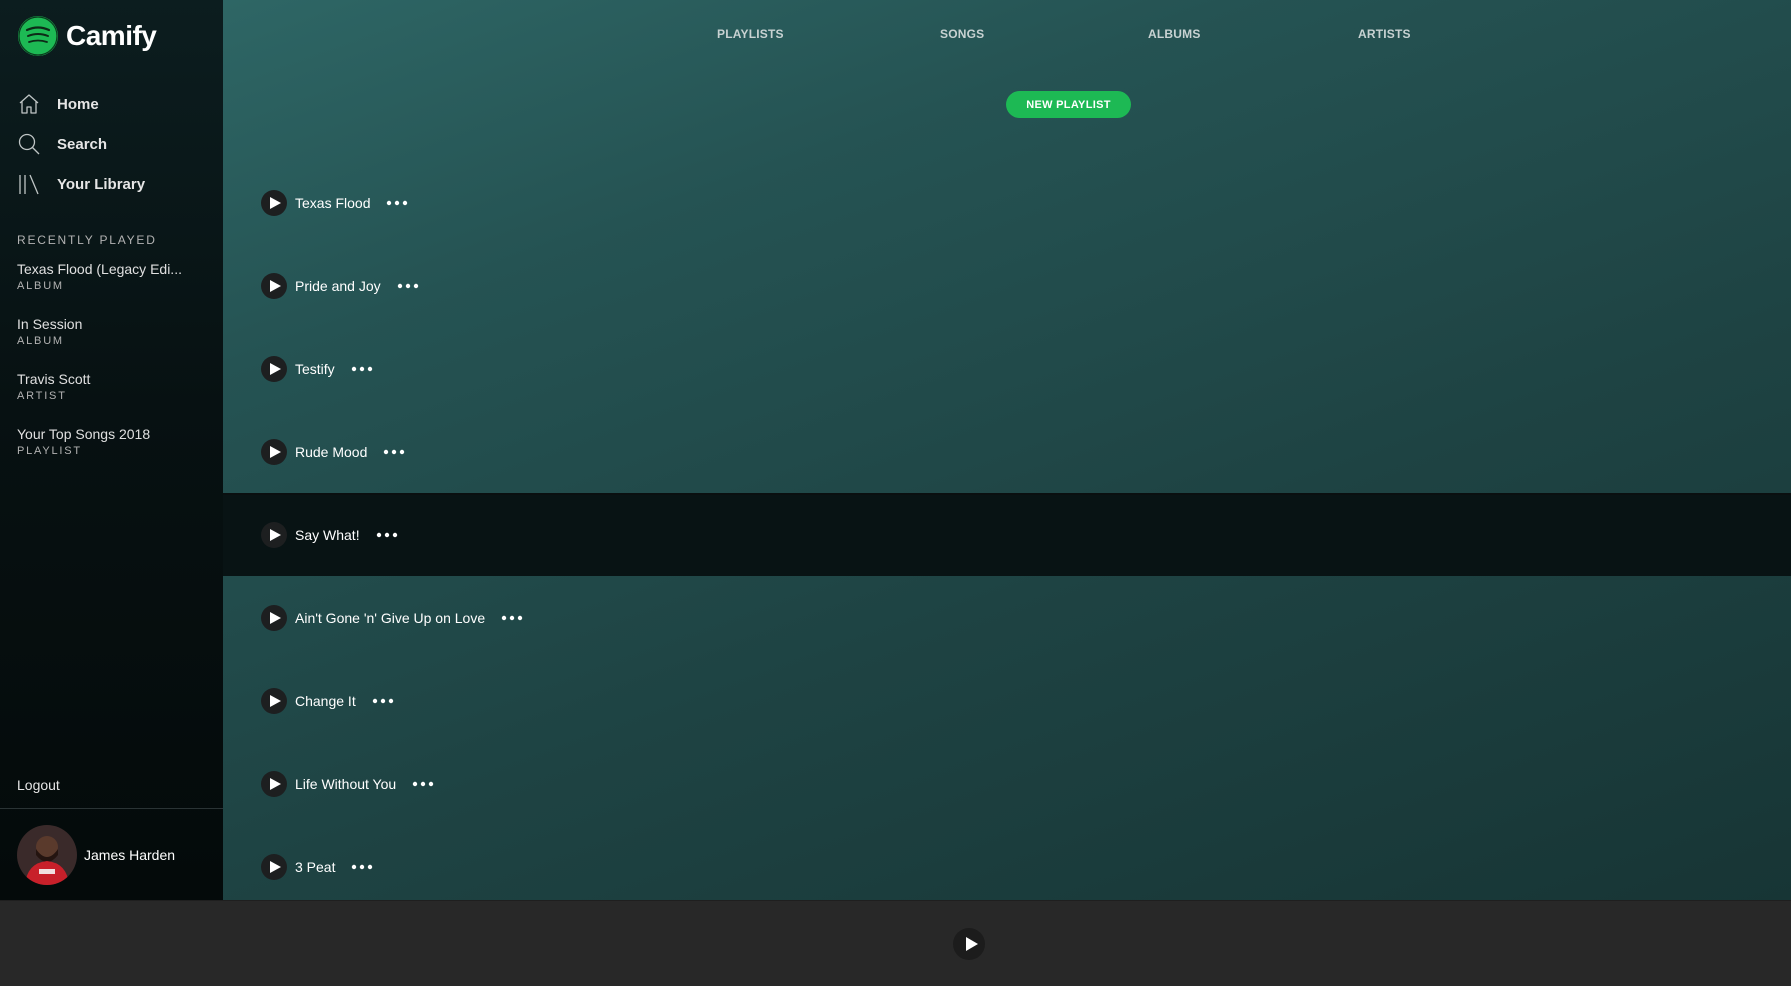 The image size is (1791, 986). I want to click on nav-label-library: Your Library, so click(101, 184).